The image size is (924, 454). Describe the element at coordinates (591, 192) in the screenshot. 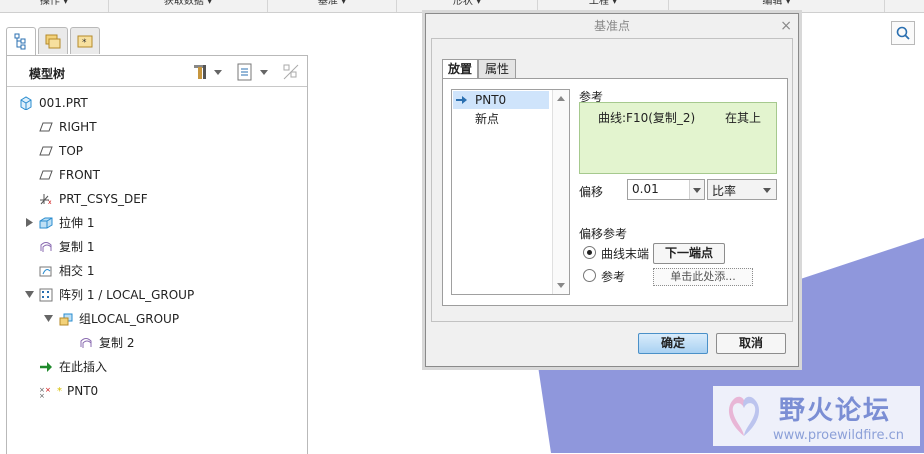

I see `offset-label: 偏移` at that location.